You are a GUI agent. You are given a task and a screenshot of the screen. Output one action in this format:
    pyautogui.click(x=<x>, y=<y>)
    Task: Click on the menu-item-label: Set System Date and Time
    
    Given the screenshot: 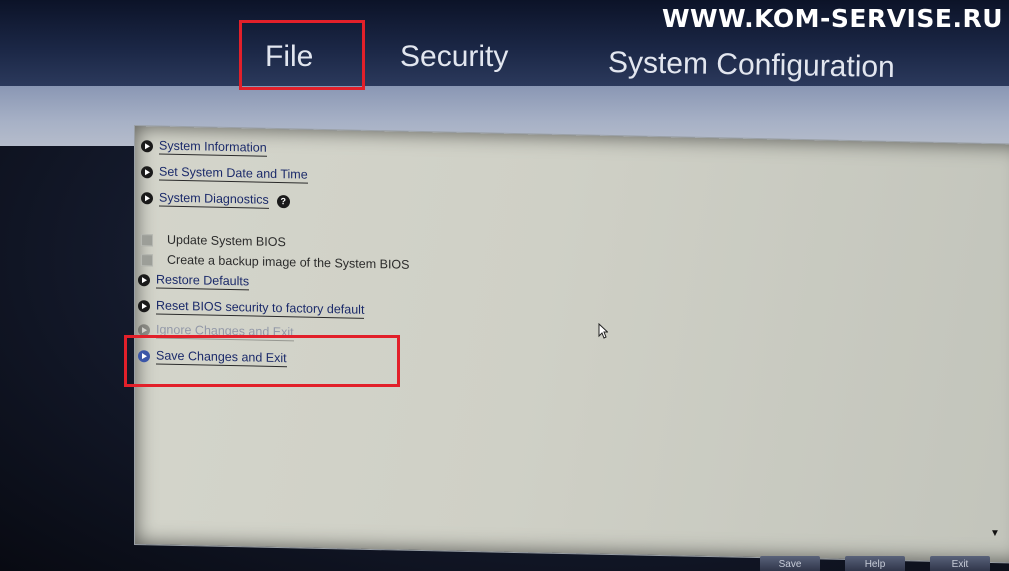 What is the action you would take?
    pyautogui.click(x=233, y=174)
    